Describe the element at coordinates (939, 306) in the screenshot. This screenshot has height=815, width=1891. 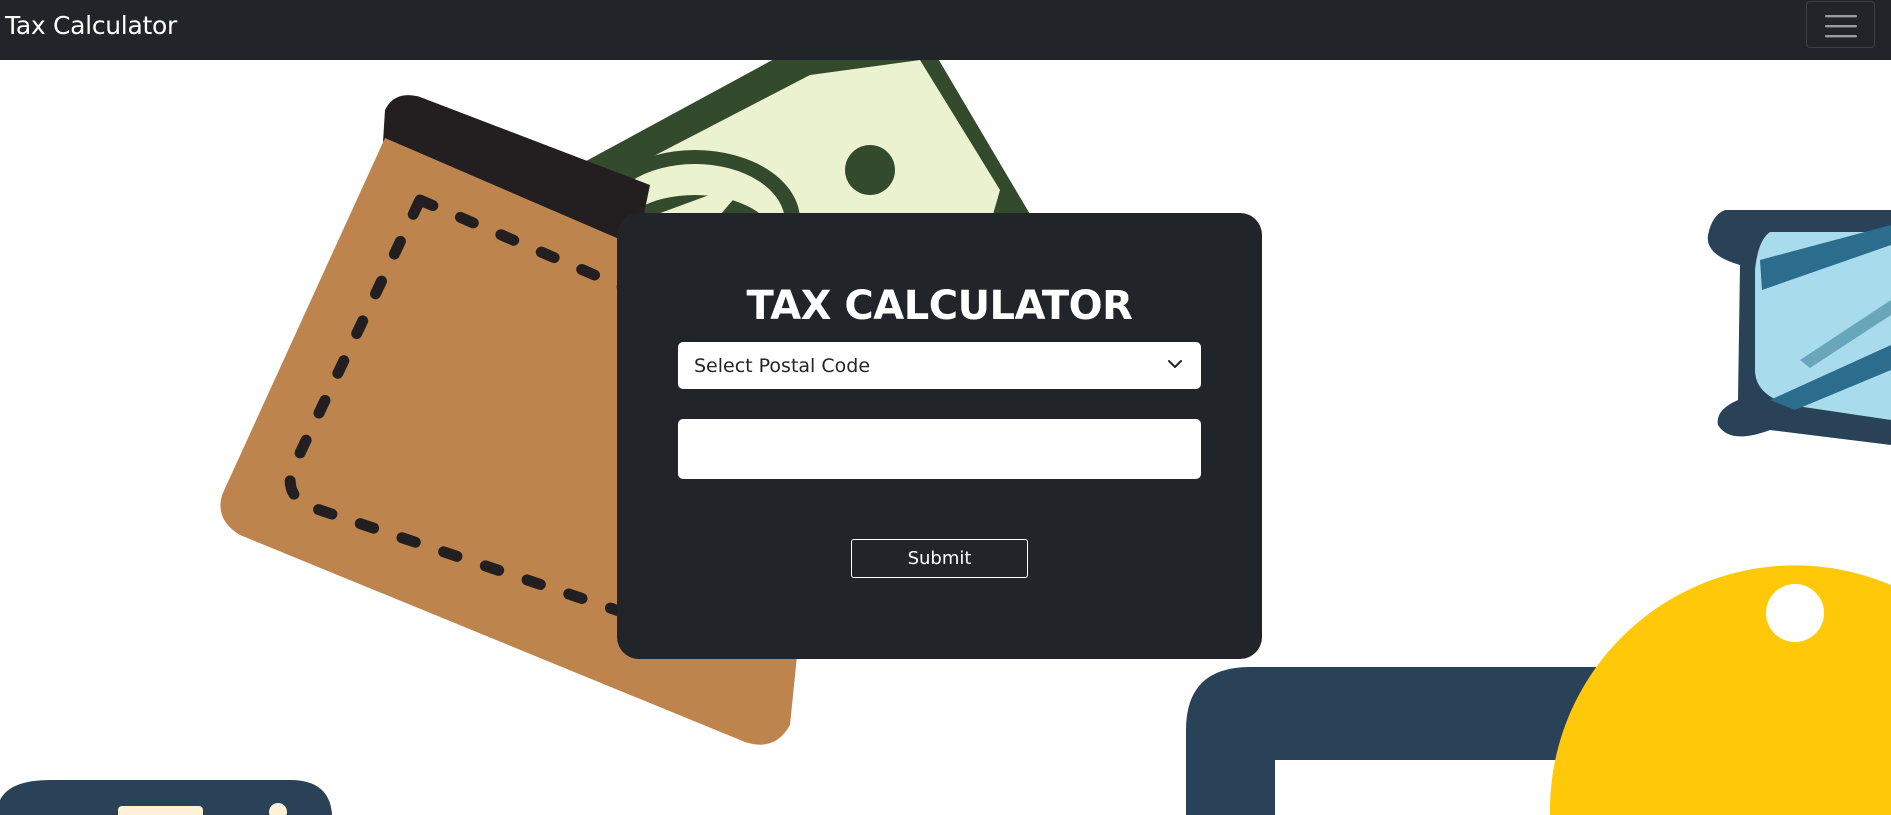
I see `form-title: TAX CALCULATOR` at that location.